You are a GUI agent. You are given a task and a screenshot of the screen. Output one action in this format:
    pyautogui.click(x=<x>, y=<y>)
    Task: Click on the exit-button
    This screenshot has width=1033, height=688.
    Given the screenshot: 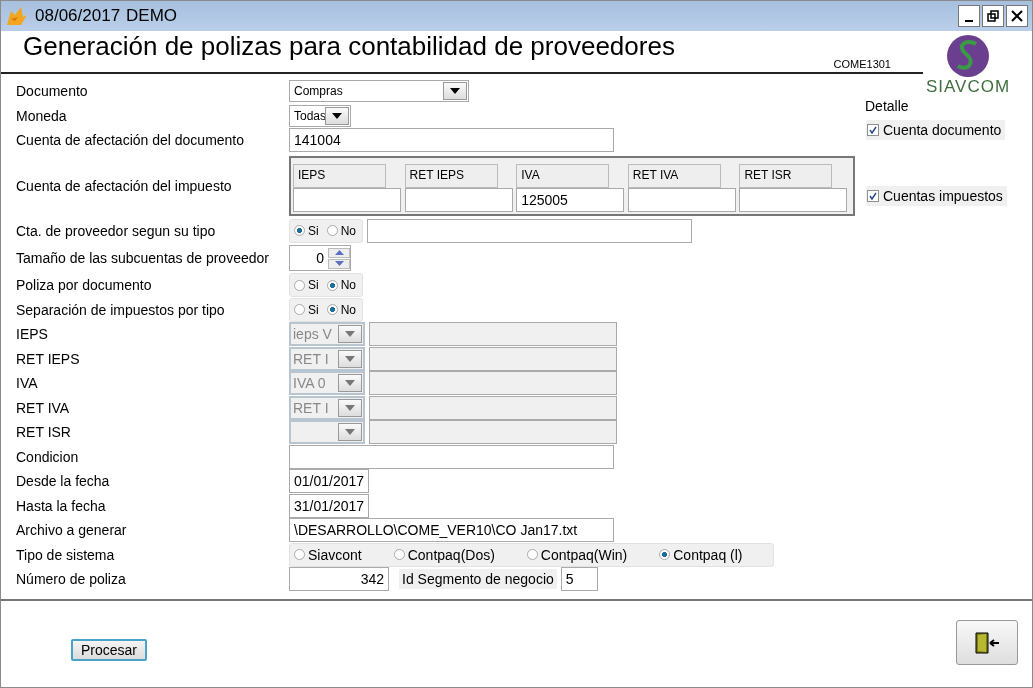 What is the action you would take?
    pyautogui.click(x=987, y=642)
    